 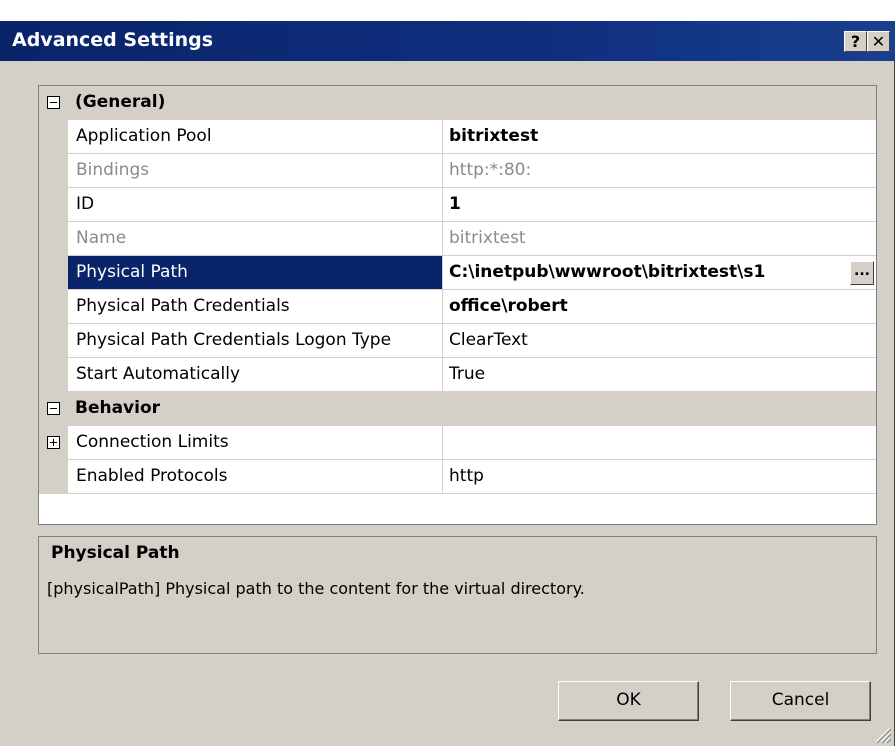 I want to click on property-row-id: ID 1, so click(x=457, y=205).